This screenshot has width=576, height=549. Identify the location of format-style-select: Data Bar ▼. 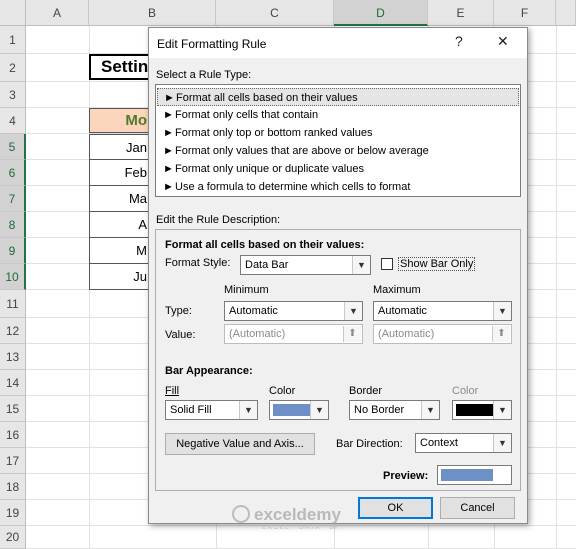
(305, 265).